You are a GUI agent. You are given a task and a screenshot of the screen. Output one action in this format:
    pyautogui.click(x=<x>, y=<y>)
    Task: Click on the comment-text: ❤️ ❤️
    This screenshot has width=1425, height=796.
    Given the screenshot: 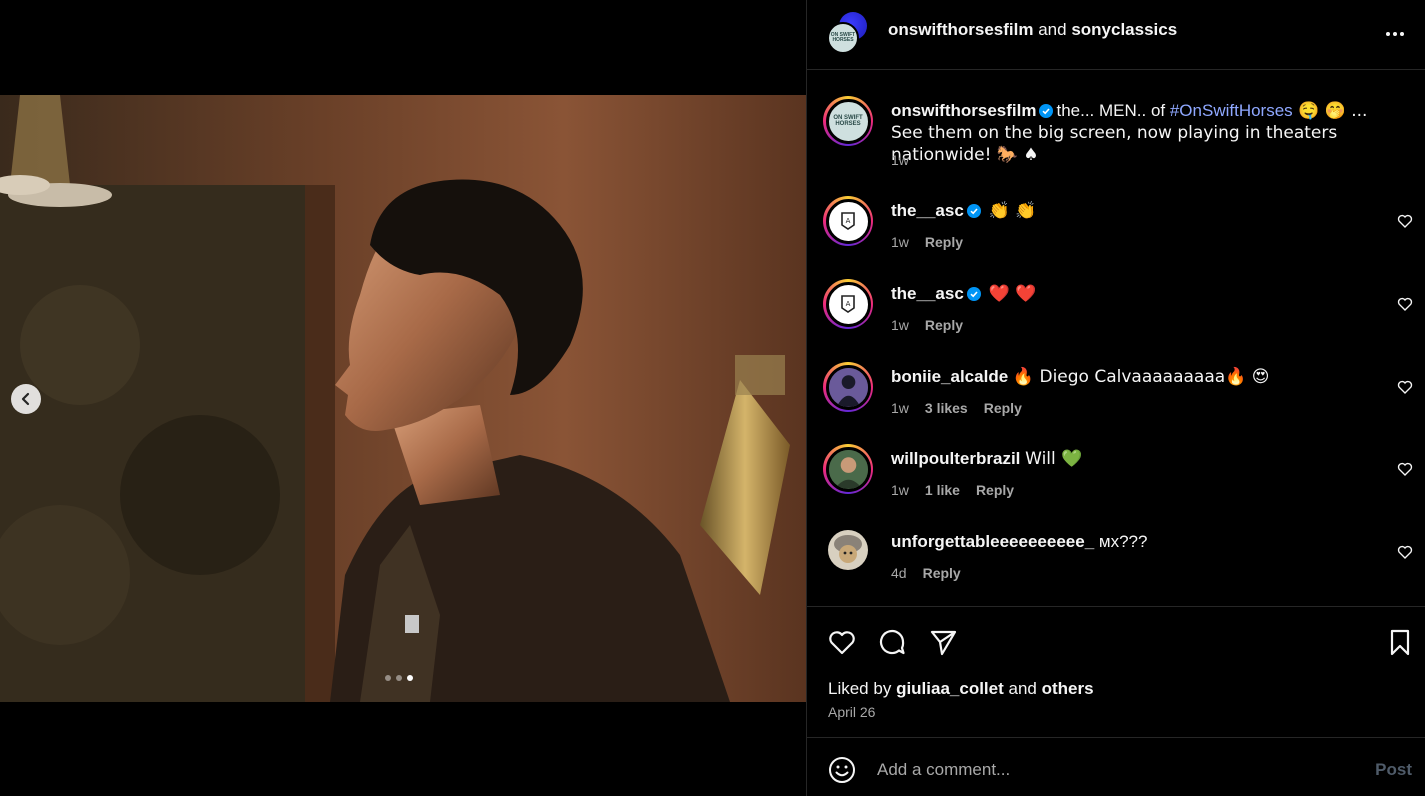 What is the action you would take?
    pyautogui.click(x=1012, y=294)
    